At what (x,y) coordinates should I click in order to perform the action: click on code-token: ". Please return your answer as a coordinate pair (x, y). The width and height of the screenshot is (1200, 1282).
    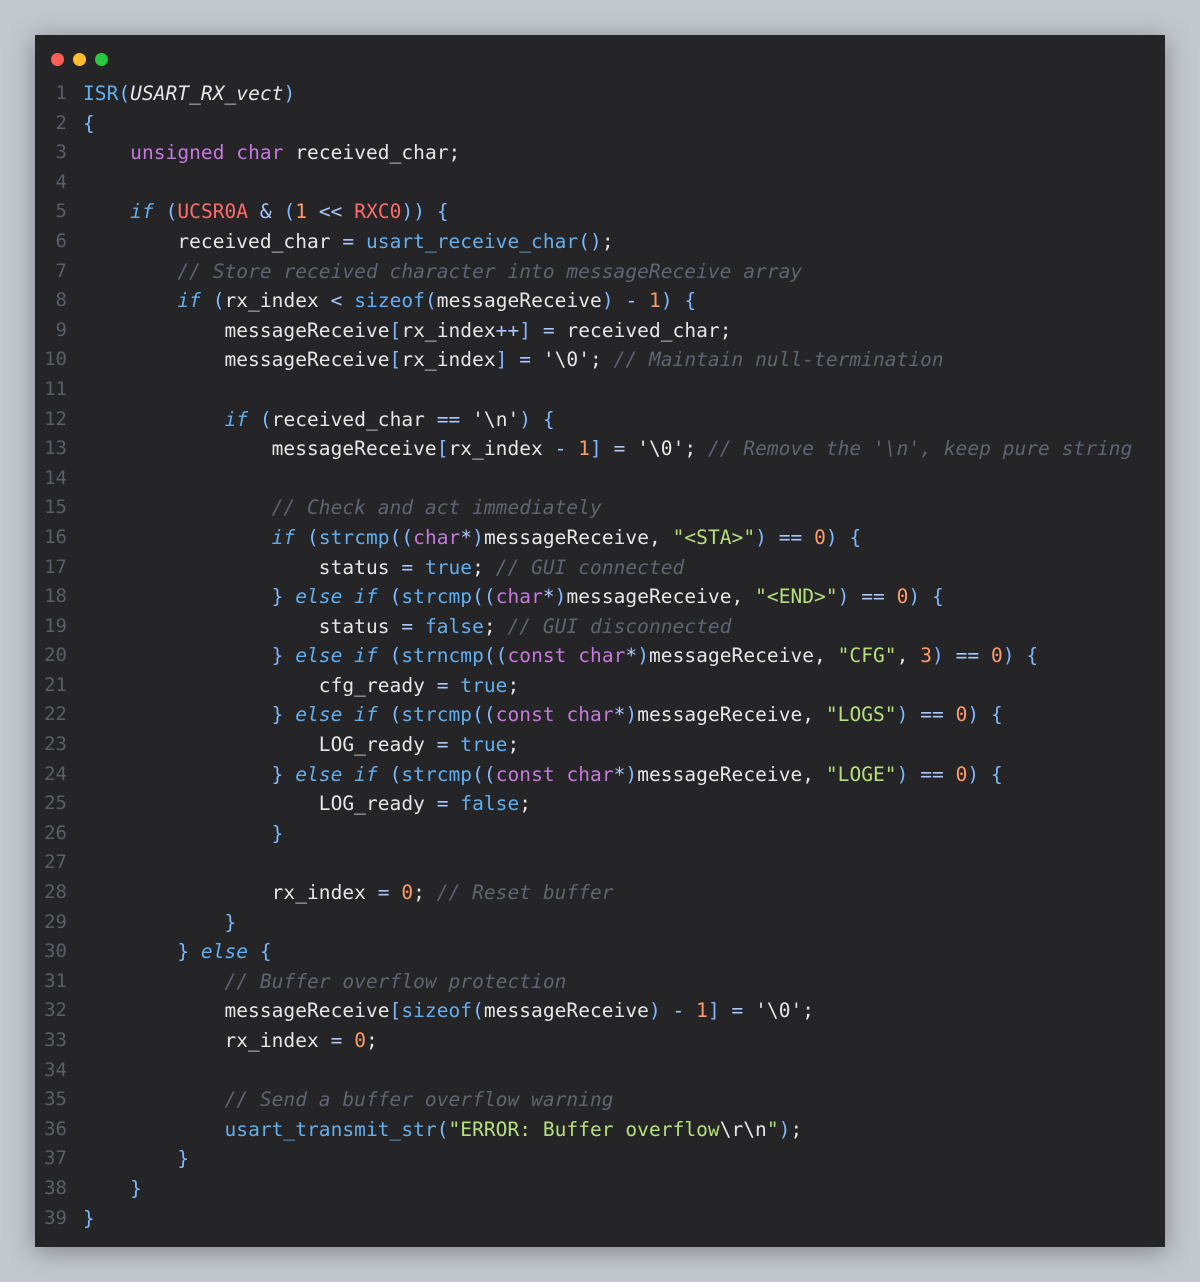
    Looking at the image, I should click on (772, 1129).